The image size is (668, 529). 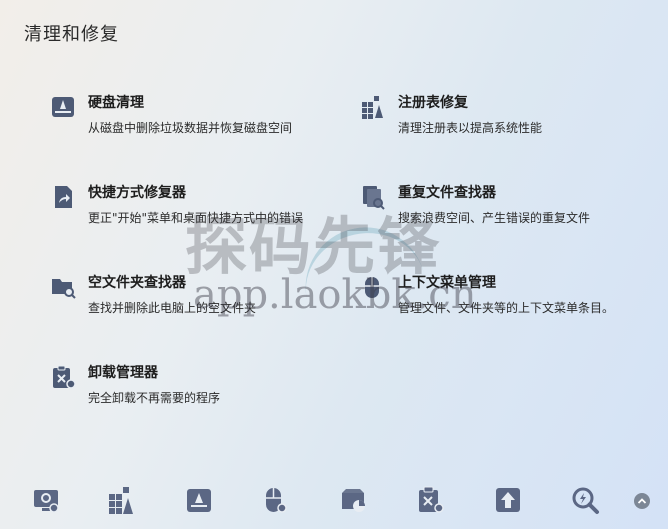 What do you see at coordinates (154, 398) in the screenshot?
I see `tool-desc: 完全卸载不再需要的程序` at bounding box center [154, 398].